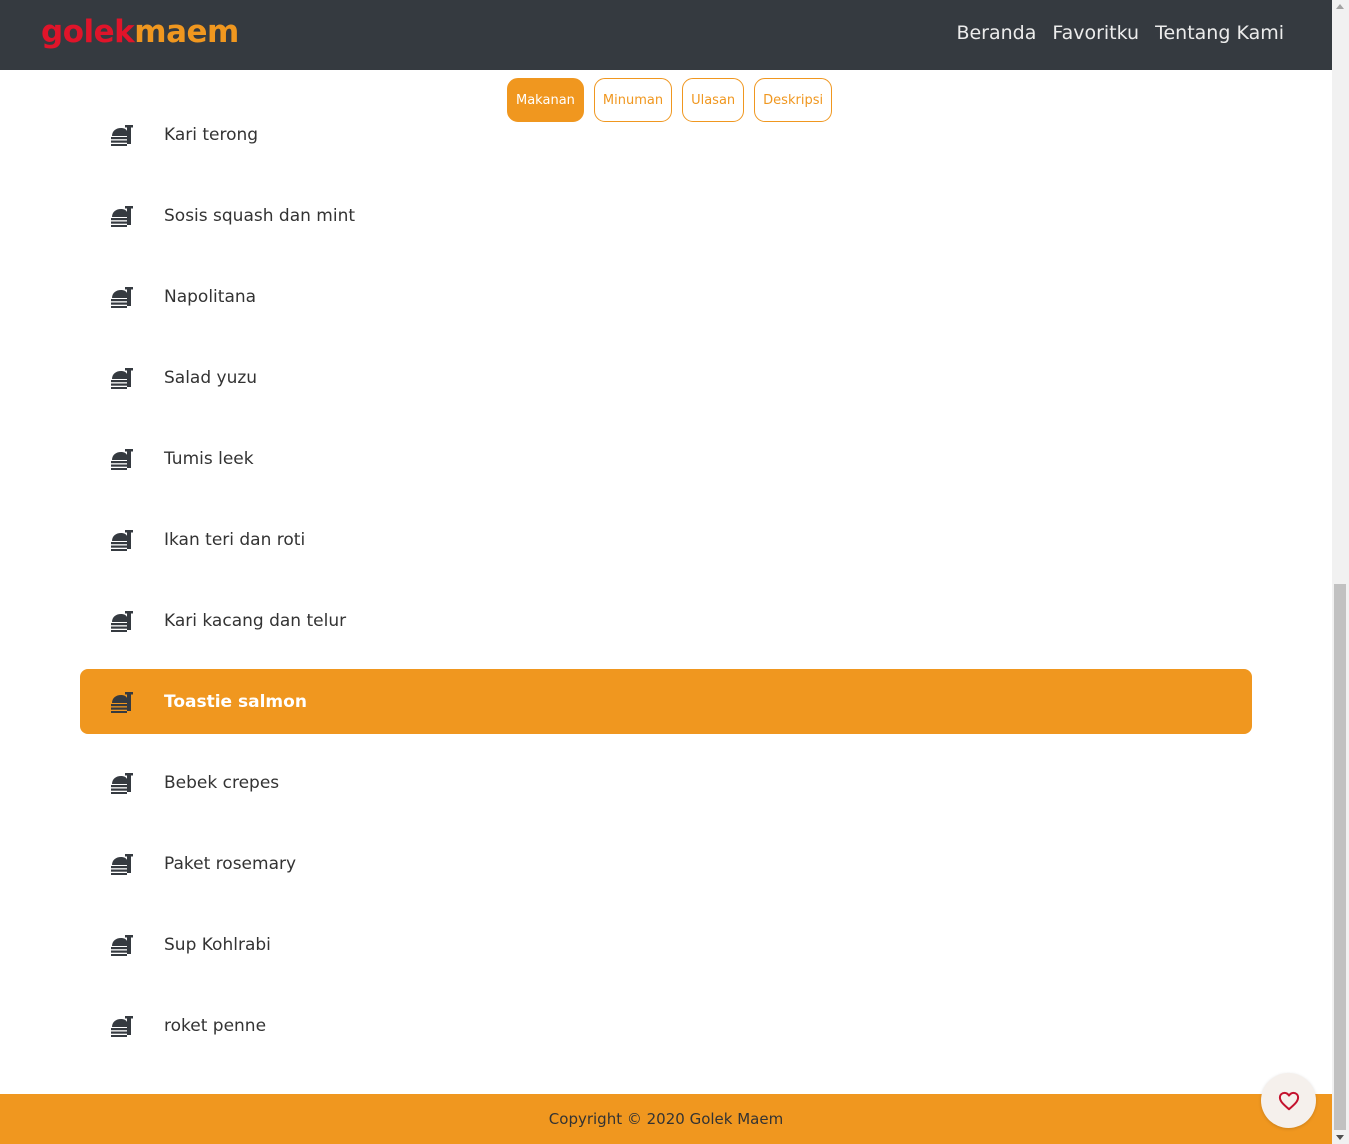  Describe the element at coordinates (1340, 6) in the screenshot. I see `scroll-up-arrow-icon` at that location.